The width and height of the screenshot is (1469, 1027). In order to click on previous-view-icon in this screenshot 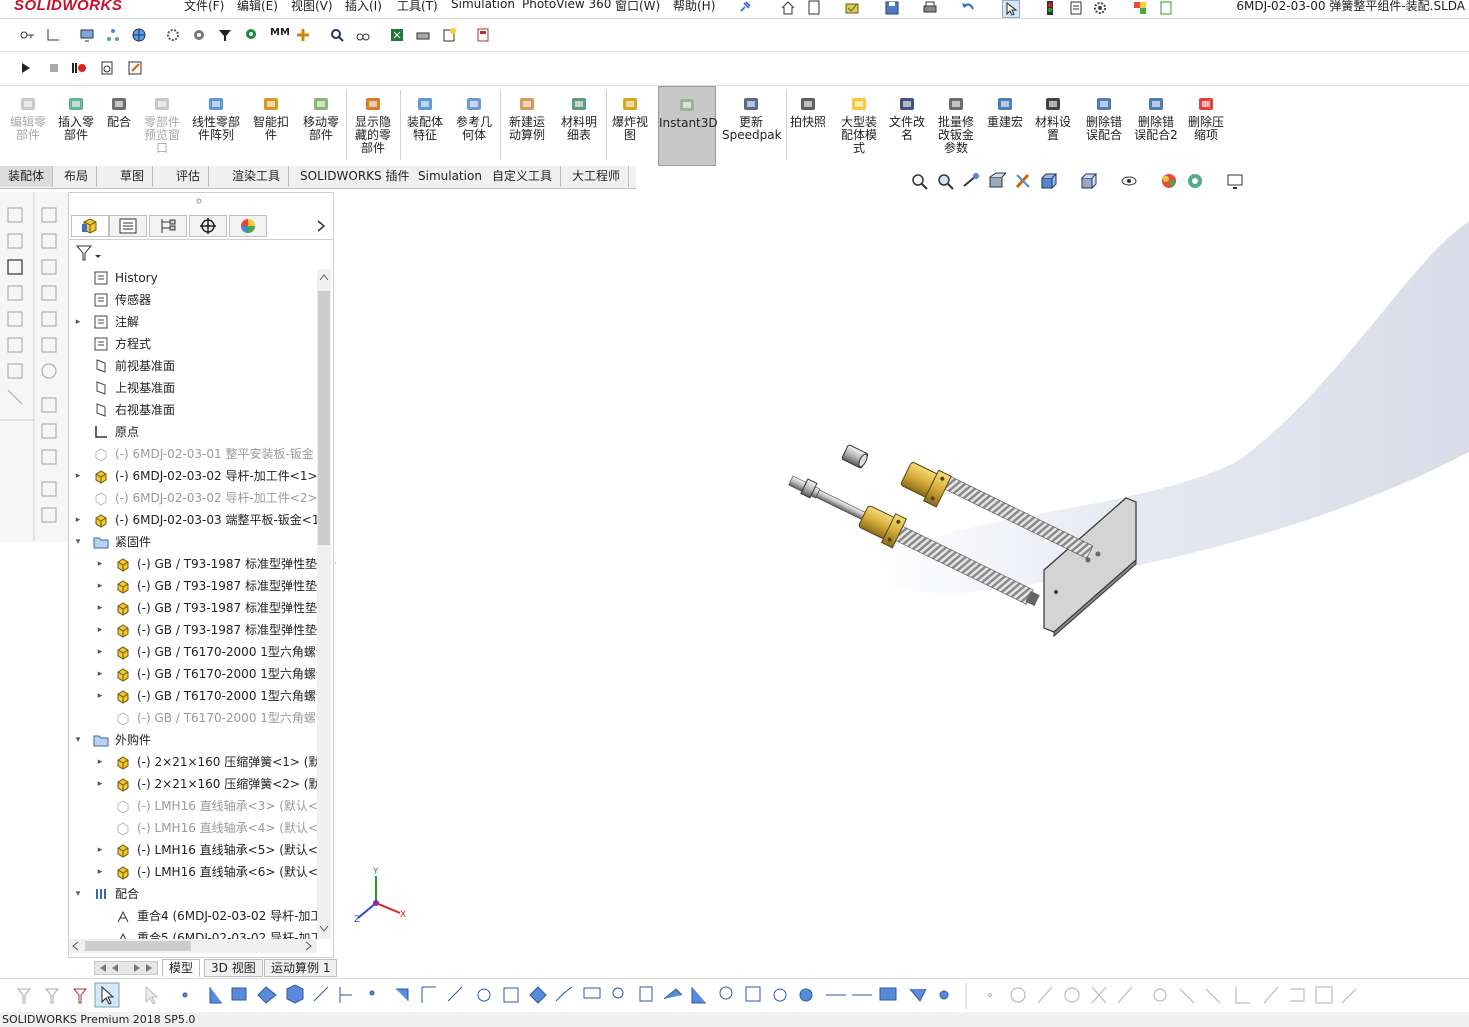, I will do `click(971, 181)`.